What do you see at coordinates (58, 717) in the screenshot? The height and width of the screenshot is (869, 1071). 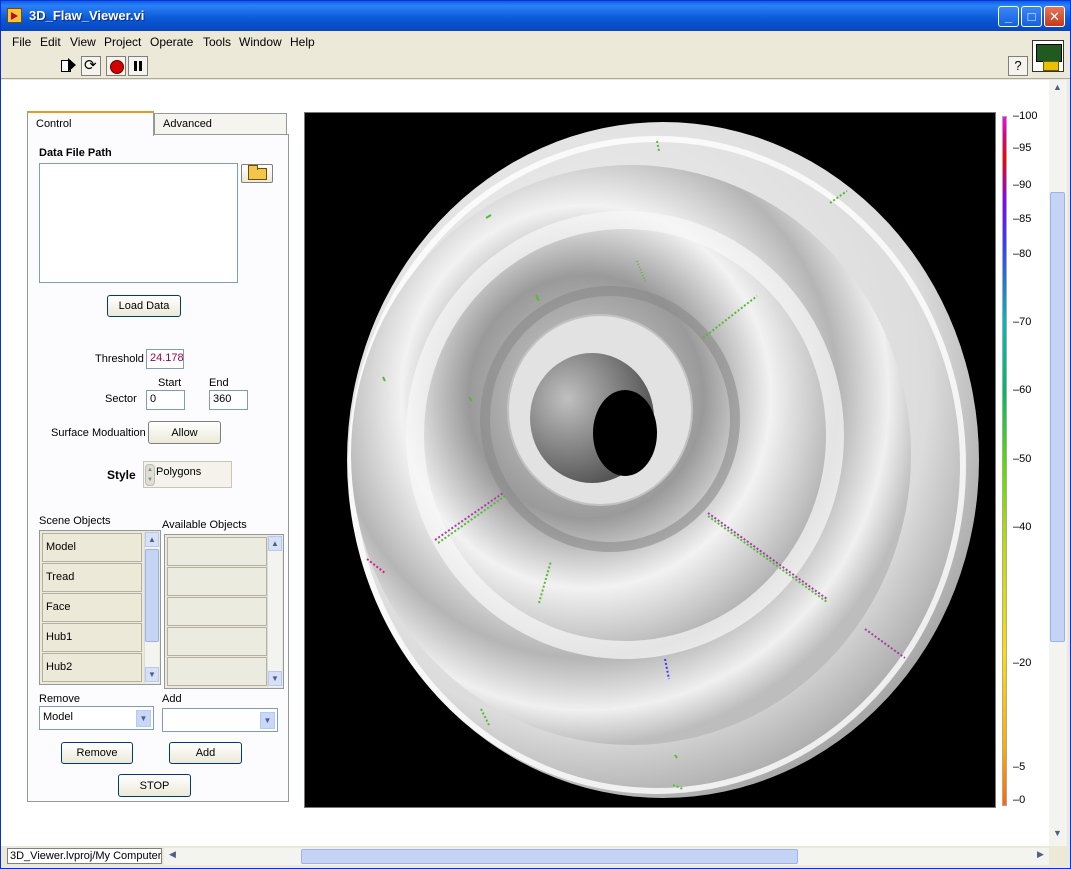 I see `remove-selected-value: Model` at bounding box center [58, 717].